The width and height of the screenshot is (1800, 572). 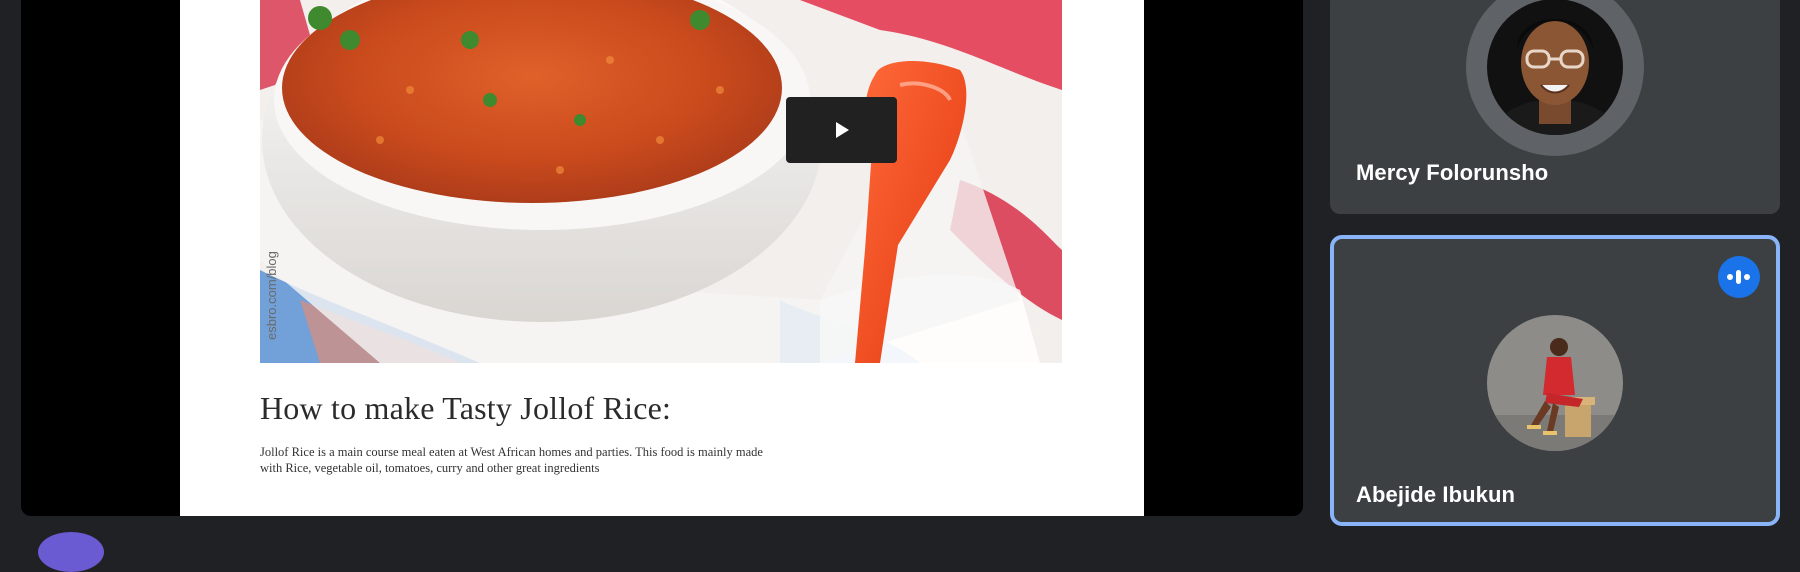 I want to click on participant-name: Abejide Ibukun, so click(x=1436, y=494).